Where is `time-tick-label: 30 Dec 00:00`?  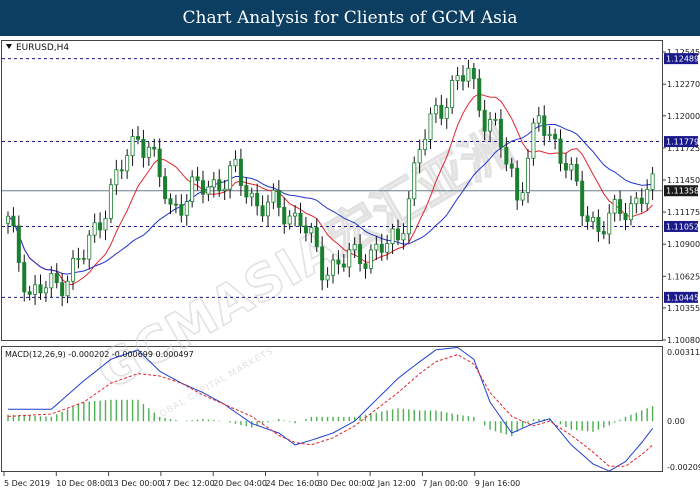 time-tick-label: 30 Dec 00:00 is located at coordinates (345, 483).